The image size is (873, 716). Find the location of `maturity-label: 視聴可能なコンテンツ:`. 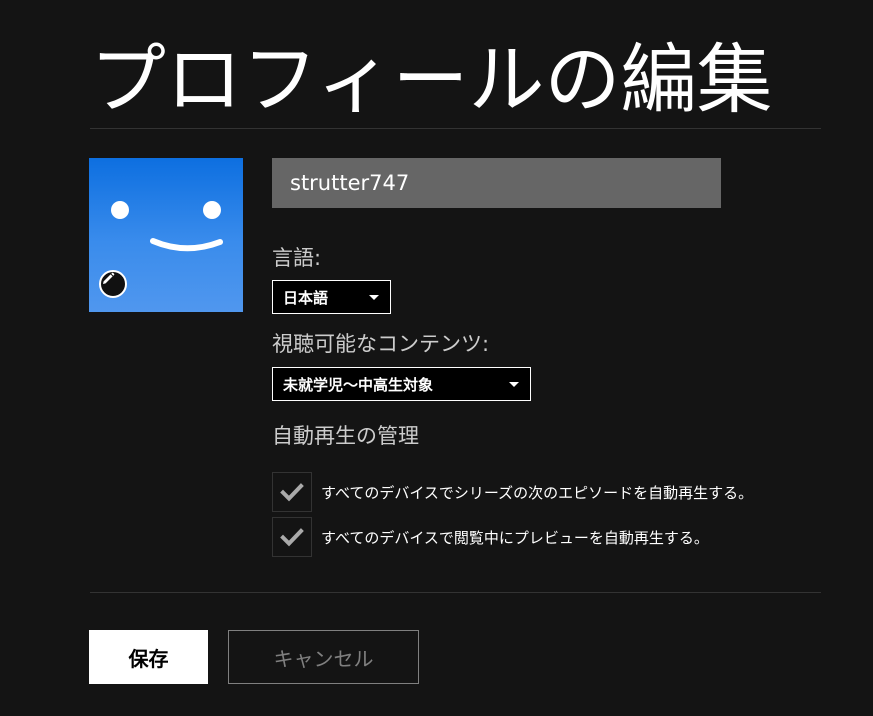

maturity-label: 視聴可能なコンテンツ: is located at coordinates (381, 344).